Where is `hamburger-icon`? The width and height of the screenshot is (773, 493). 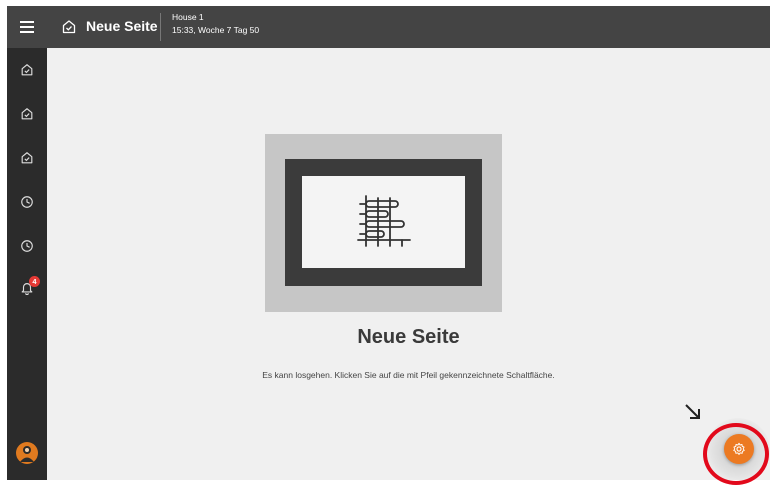 hamburger-icon is located at coordinates (27, 27).